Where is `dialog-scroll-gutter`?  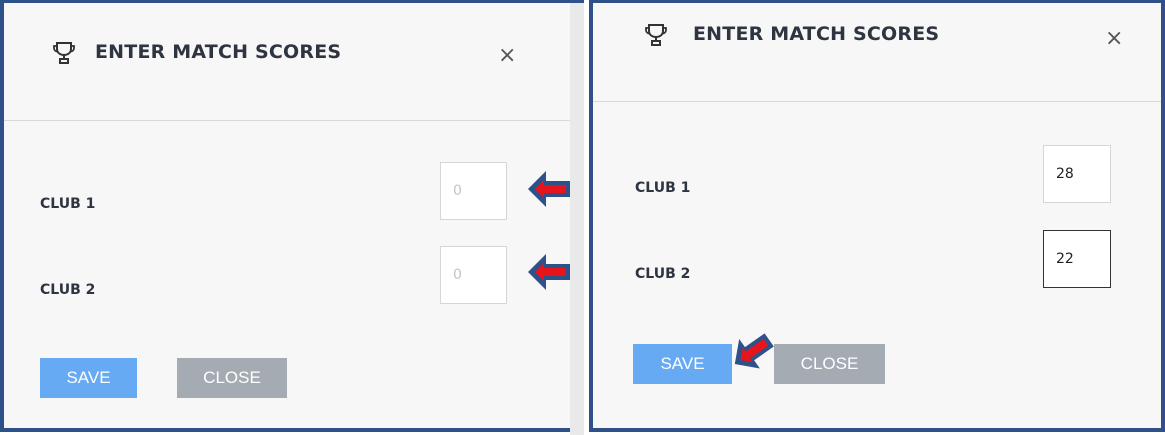
dialog-scroll-gutter is located at coordinates (577, 219).